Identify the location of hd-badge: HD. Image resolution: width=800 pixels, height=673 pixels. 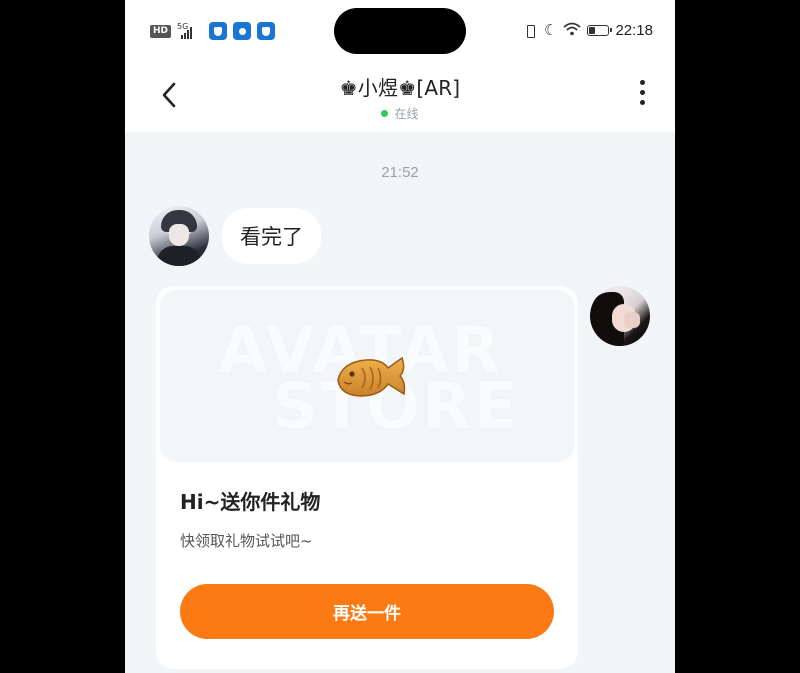
(161, 31).